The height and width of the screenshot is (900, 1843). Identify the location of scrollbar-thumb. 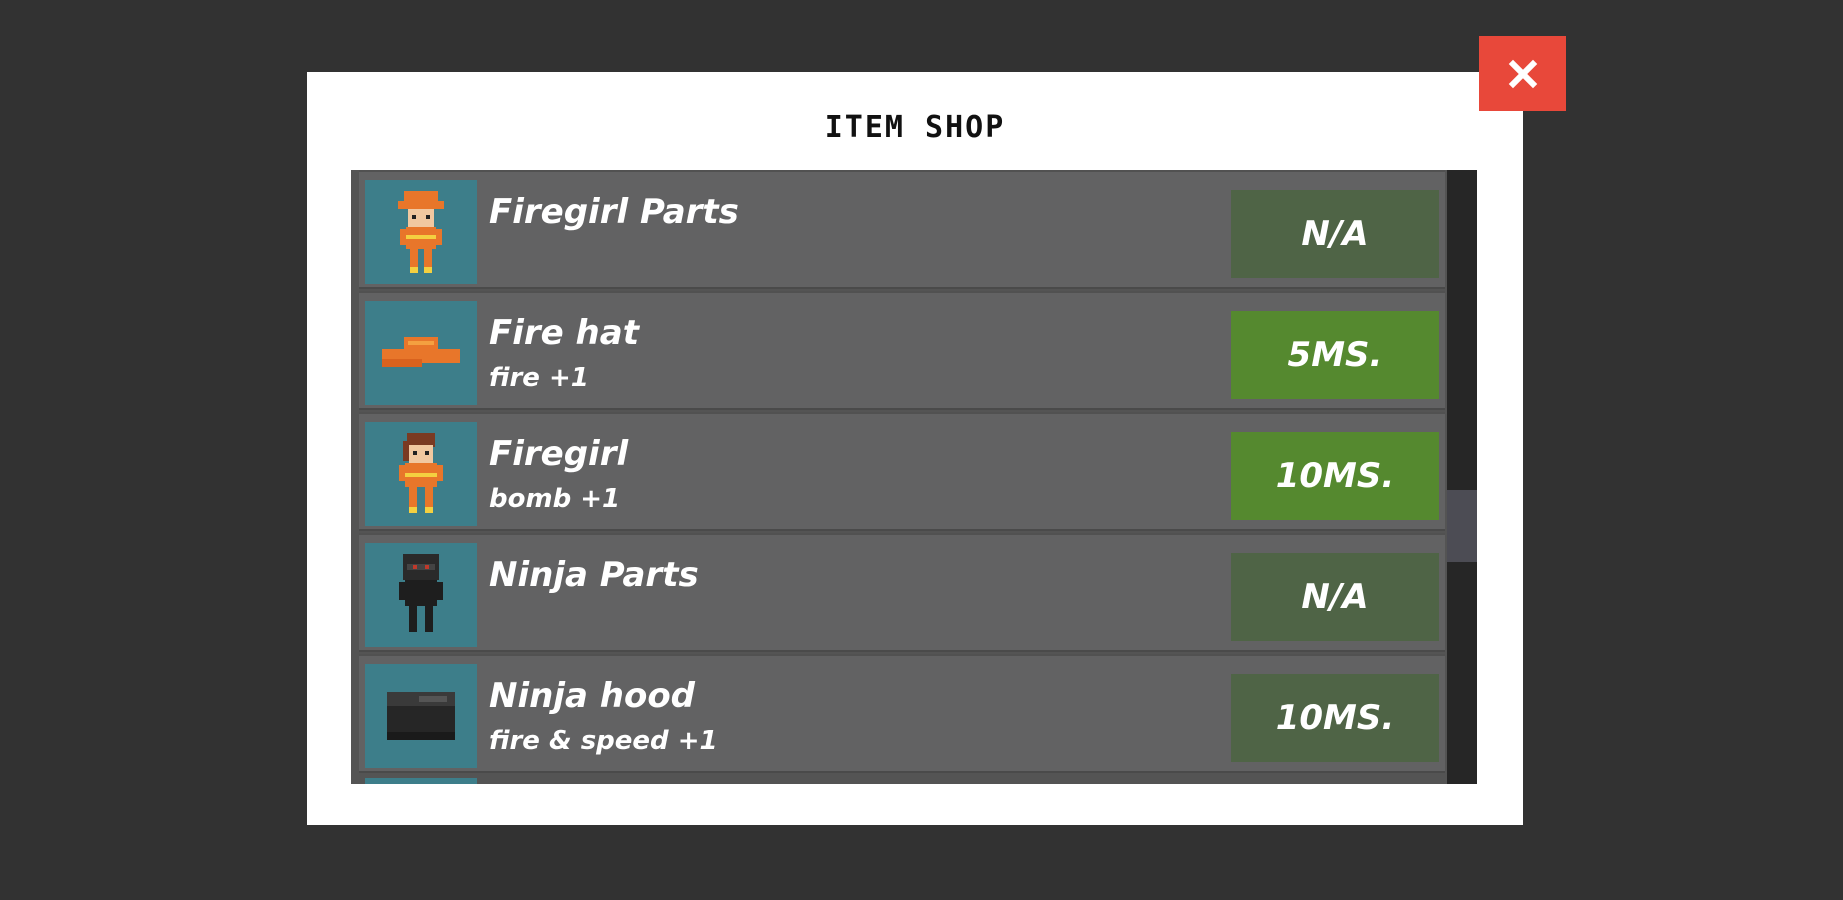
(1462, 526).